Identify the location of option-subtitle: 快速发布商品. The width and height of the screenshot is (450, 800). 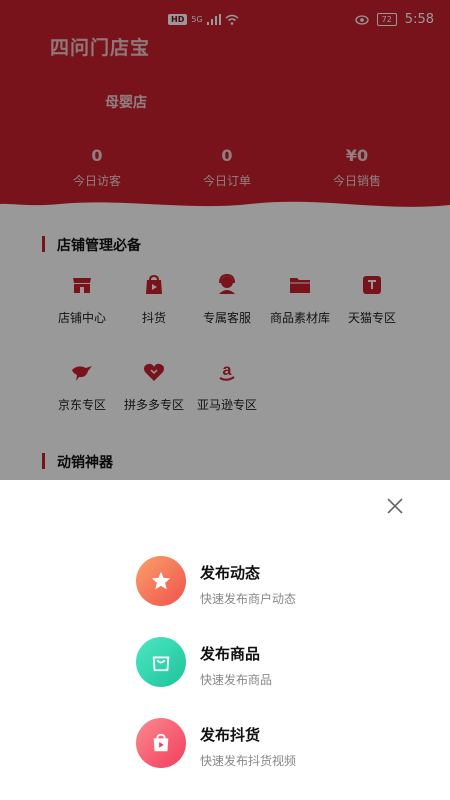
(236, 680).